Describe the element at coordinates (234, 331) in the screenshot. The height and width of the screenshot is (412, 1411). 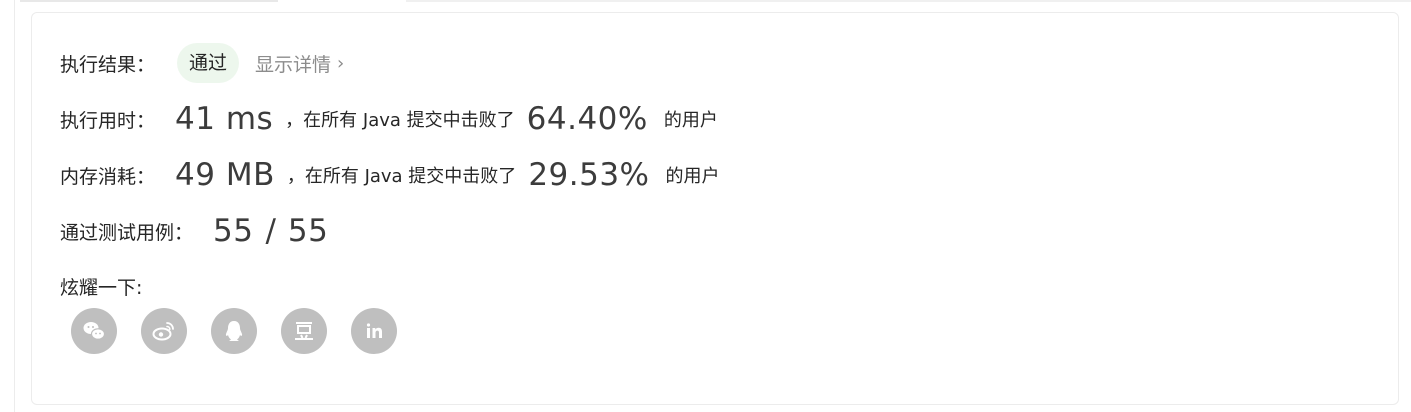
I see `qq-icon` at that location.